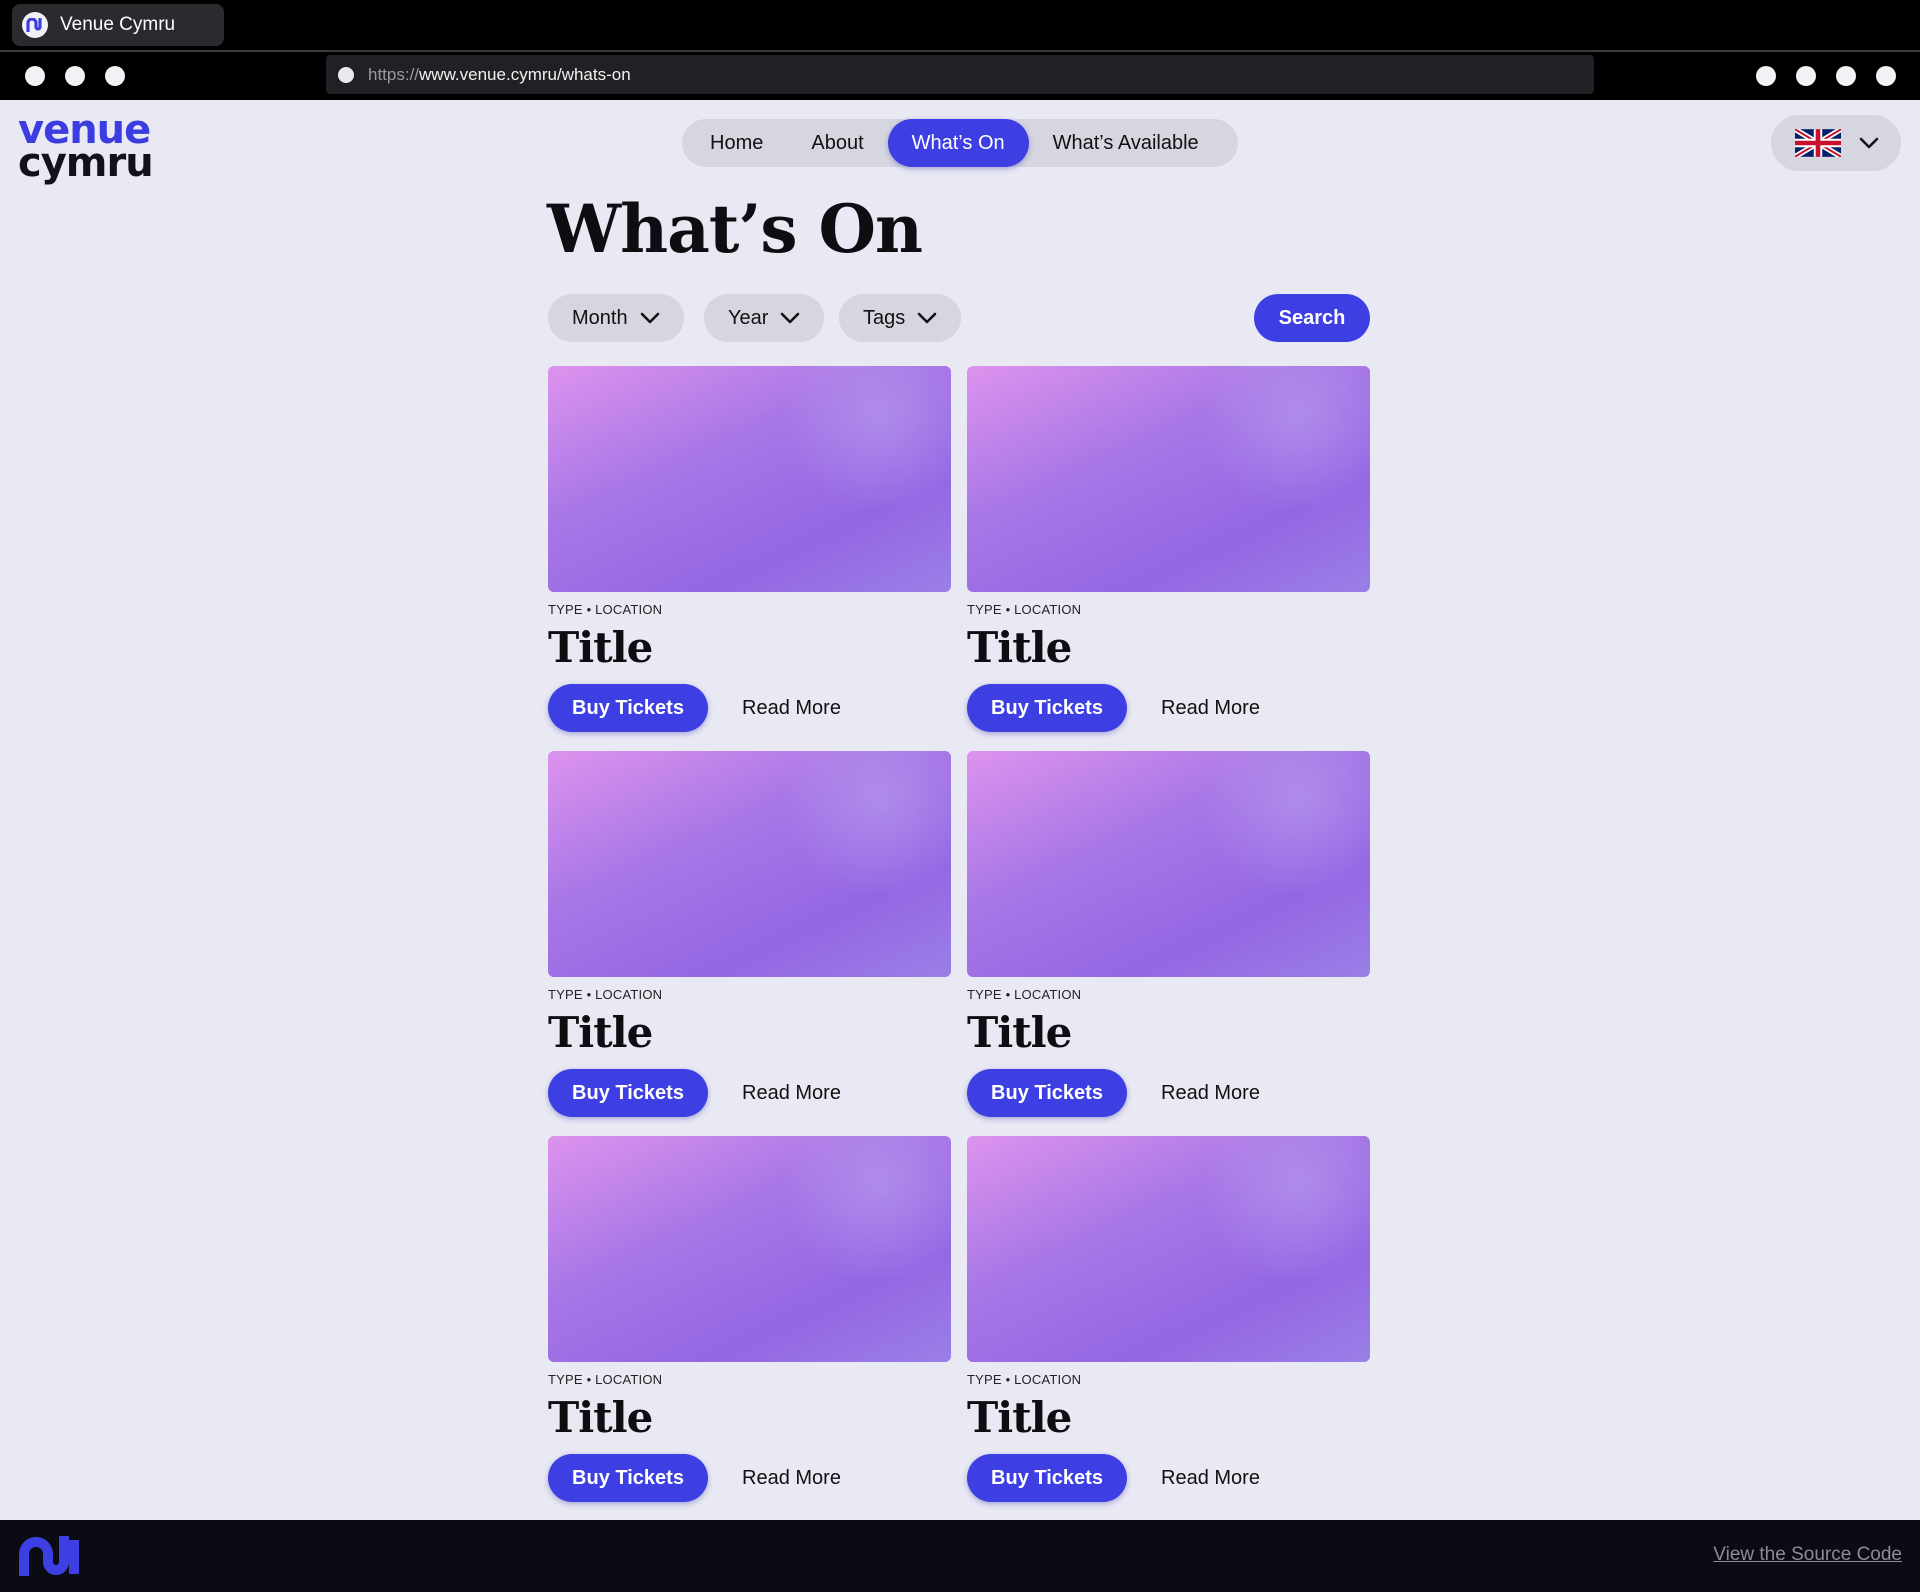 The image size is (1920, 1592). Describe the element at coordinates (960, 25) in the screenshot. I see `browser-tab-bar: Venue Cymru` at that location.